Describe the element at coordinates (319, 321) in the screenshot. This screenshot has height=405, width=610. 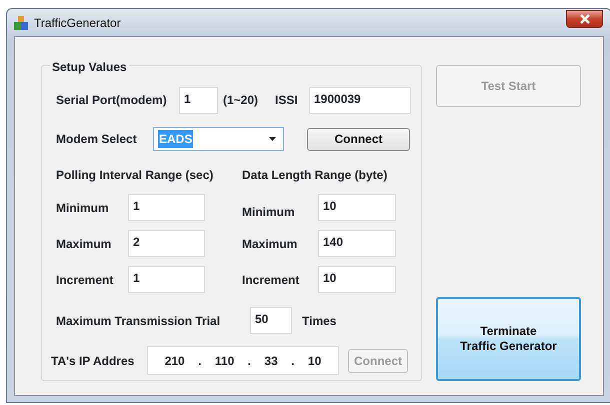
I see `unit-label: Times` at that location.